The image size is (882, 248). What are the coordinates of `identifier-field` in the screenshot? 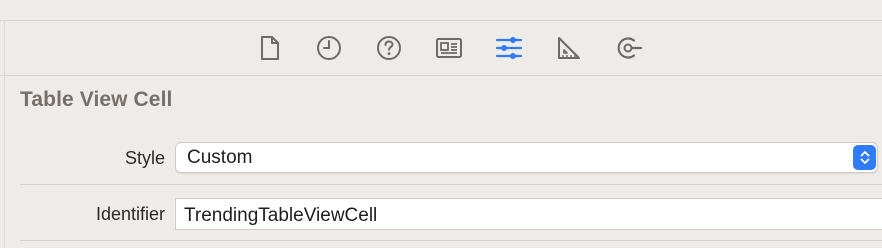 It's located at (528, 214).